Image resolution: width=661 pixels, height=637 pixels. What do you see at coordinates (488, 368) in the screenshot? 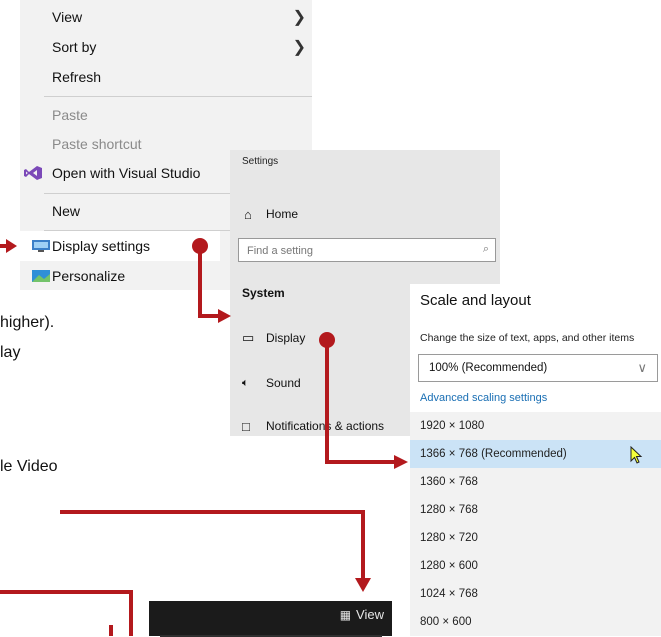
I see `dropdown-value: 100% (Recommended)` at bounding box center [488, 368].